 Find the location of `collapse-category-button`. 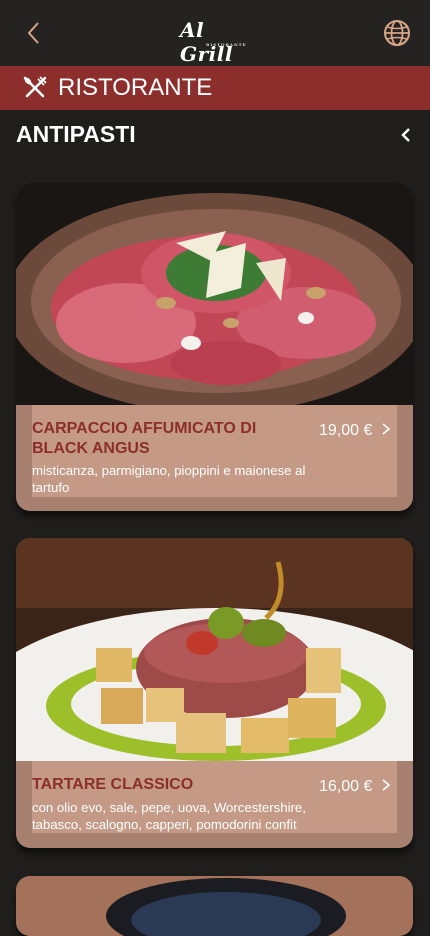

collapse-category-button is located at coordinates (406, 135).